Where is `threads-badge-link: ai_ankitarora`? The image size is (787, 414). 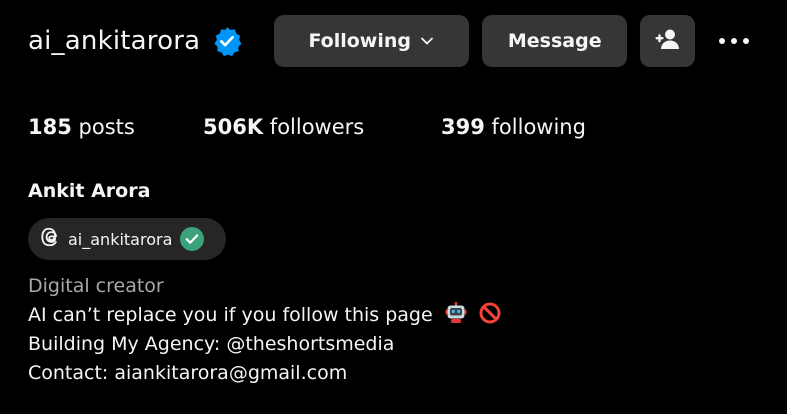
threads-badge-link: ai_ankitarora is located at coordinates (127, 239).